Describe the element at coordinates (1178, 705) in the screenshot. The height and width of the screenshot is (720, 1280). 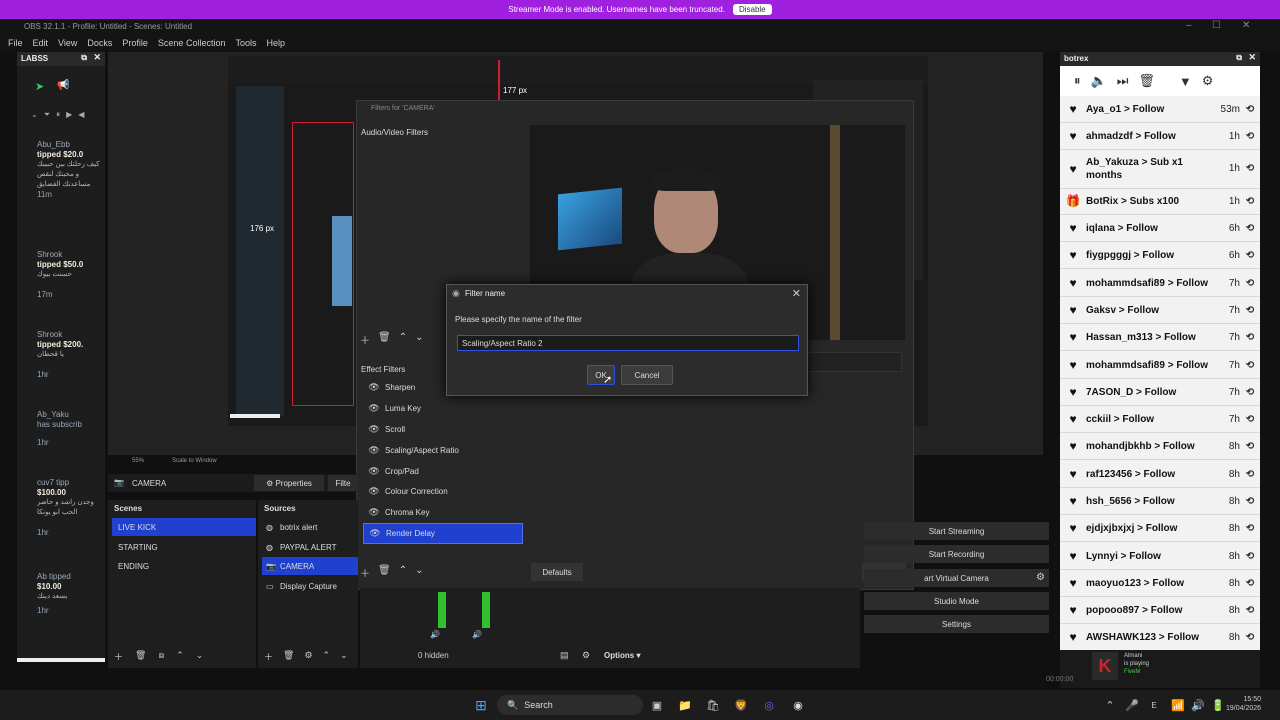
I see `wifi-icon: 📶` at that location.